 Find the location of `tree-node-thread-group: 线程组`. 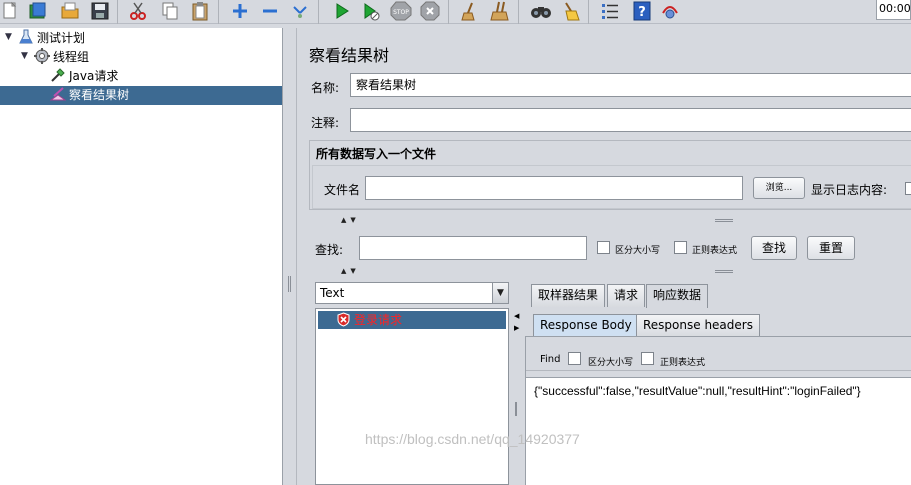

tree-node-thread-group: 线程组 is located at coordinates (61, 57).